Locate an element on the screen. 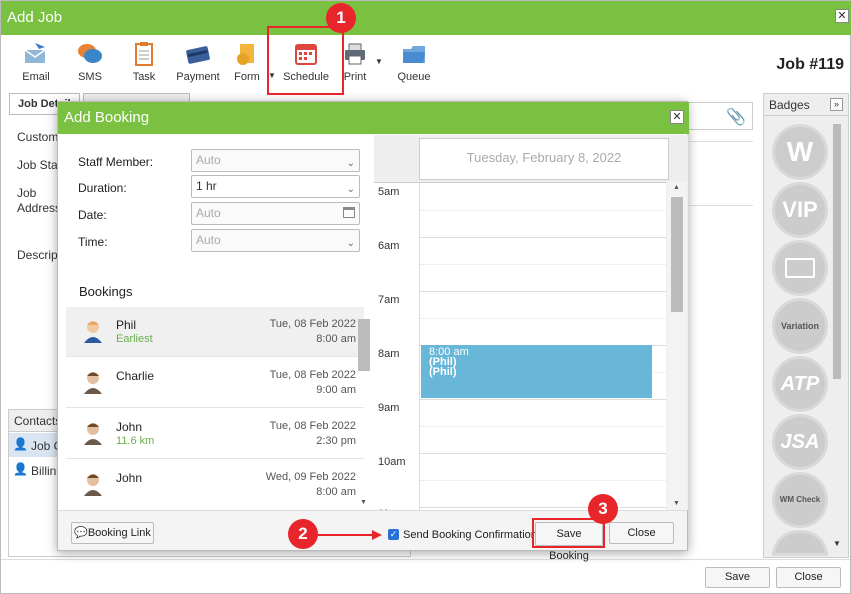 The height and width of the screenshot is (594, 851). toolbar-label: Email is located at coordinates (36, 77).